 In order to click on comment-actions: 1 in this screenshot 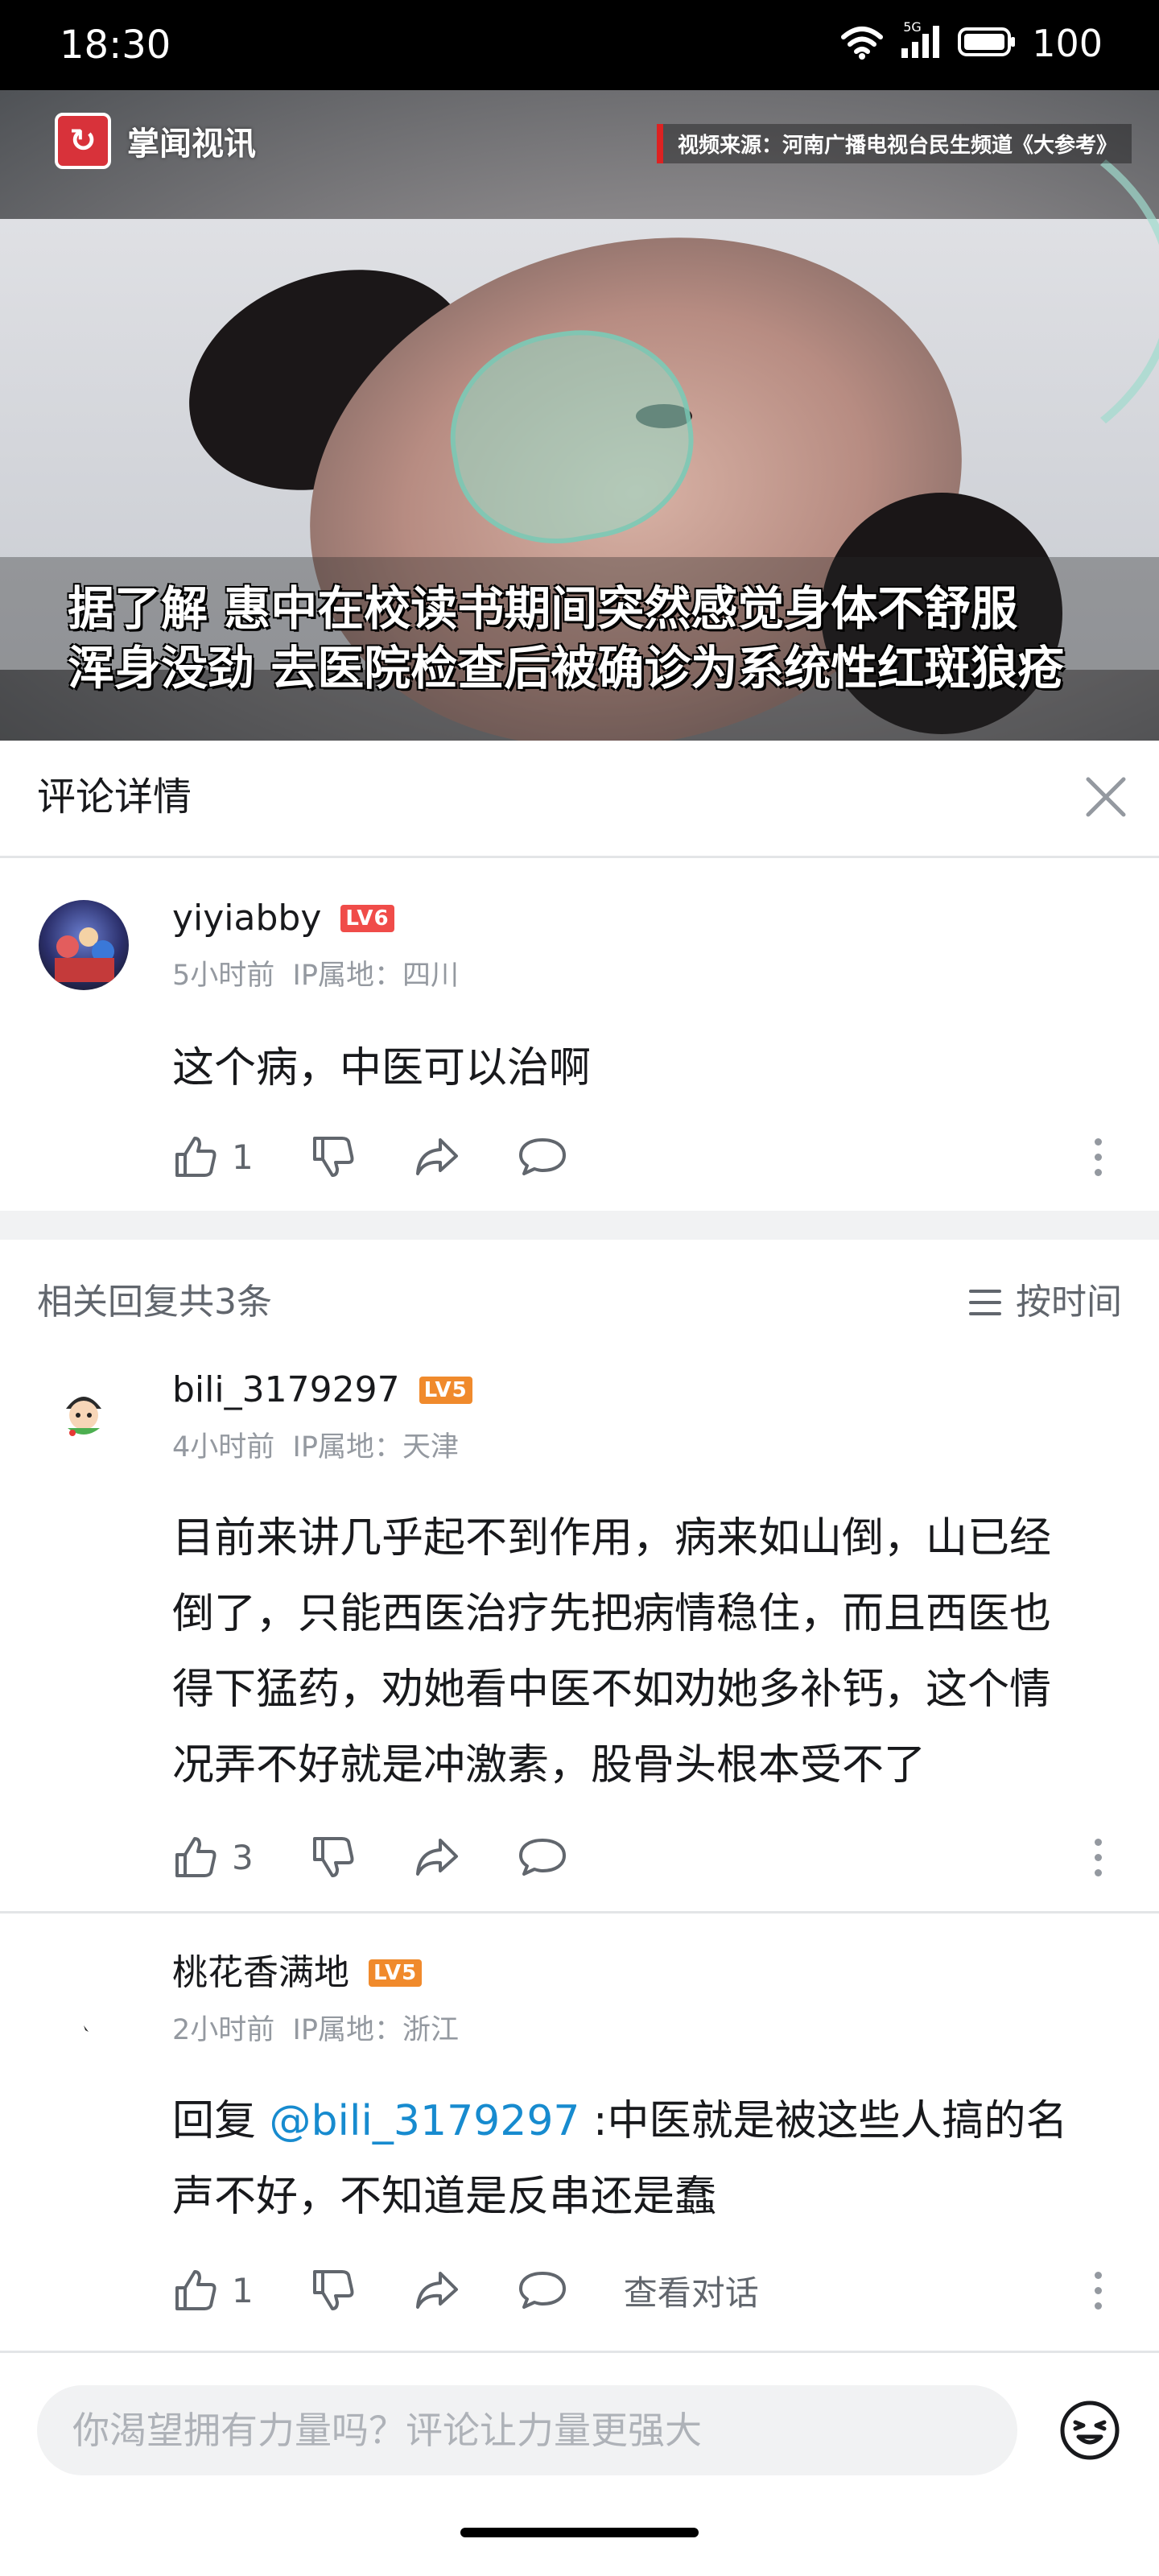, I will do `click(398, 1157)`.